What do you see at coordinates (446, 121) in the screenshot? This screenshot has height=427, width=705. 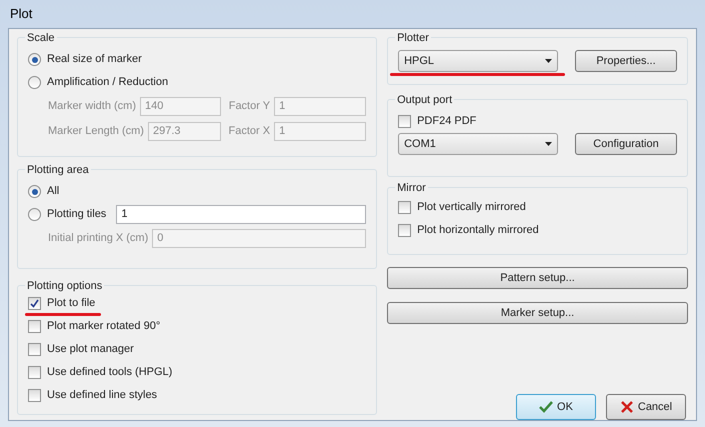 I see `checkbox-label: PDF24 PDF` at bounding box center [446, 121].